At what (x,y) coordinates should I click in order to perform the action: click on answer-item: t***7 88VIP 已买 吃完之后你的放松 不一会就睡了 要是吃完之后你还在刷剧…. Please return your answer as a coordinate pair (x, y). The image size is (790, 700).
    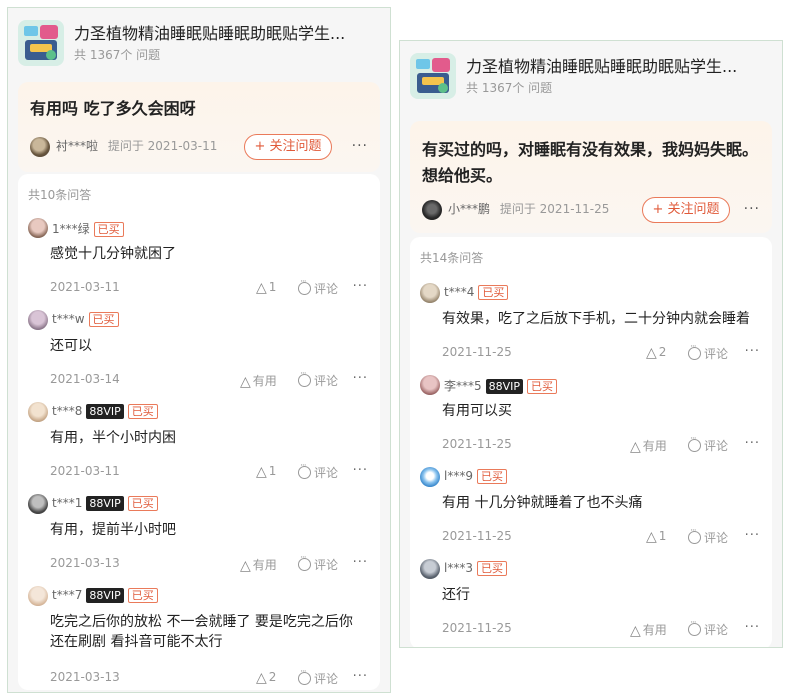
    Looking at the image, I should click on (199, 638).